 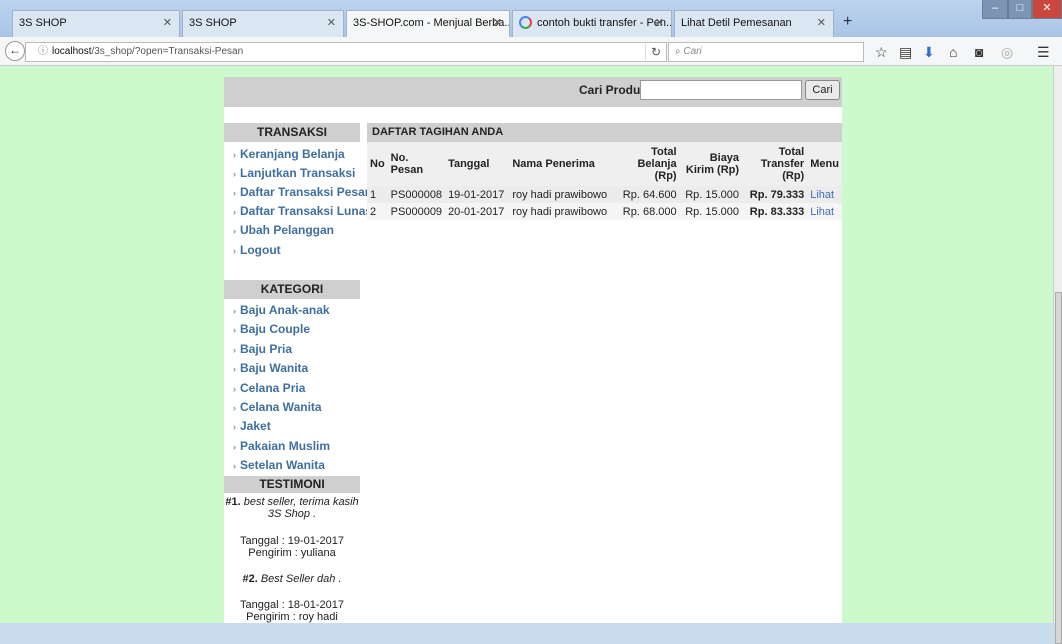 What do you see at coordinates (298, 173) in the screenshot?
I see `sidebar-item-label: Lanjutkan Transaksi` at bounding box center [298, 173].